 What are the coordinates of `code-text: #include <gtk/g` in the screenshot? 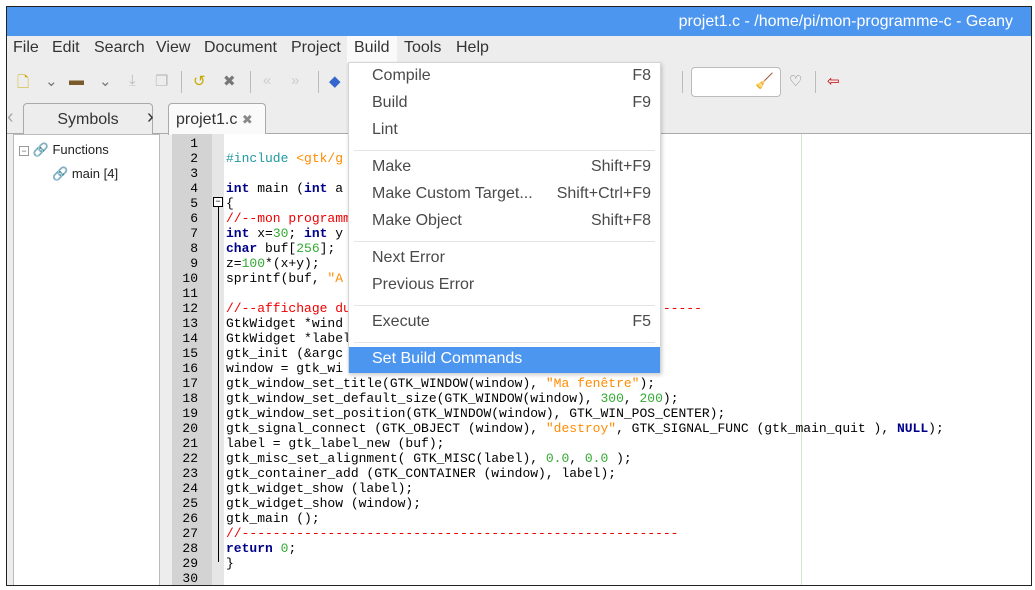 It's located at (284, 158).